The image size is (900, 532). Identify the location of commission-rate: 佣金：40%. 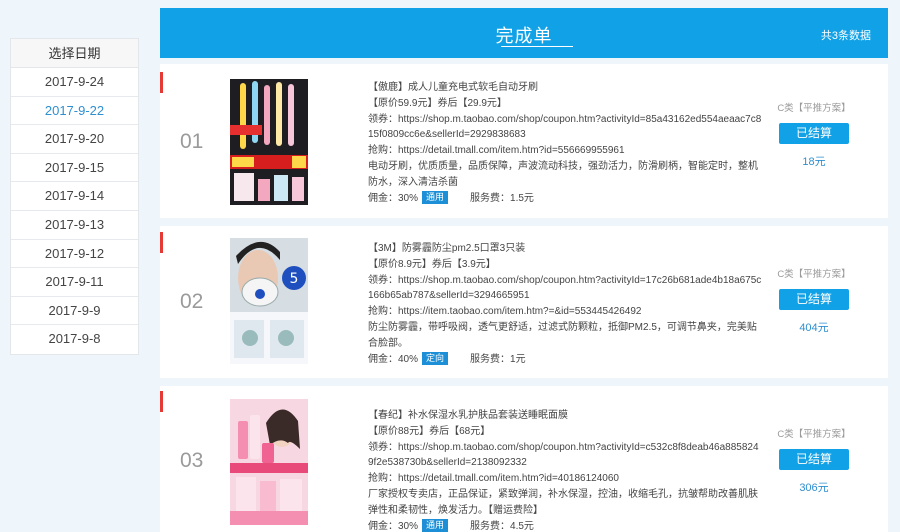
(393, 359).